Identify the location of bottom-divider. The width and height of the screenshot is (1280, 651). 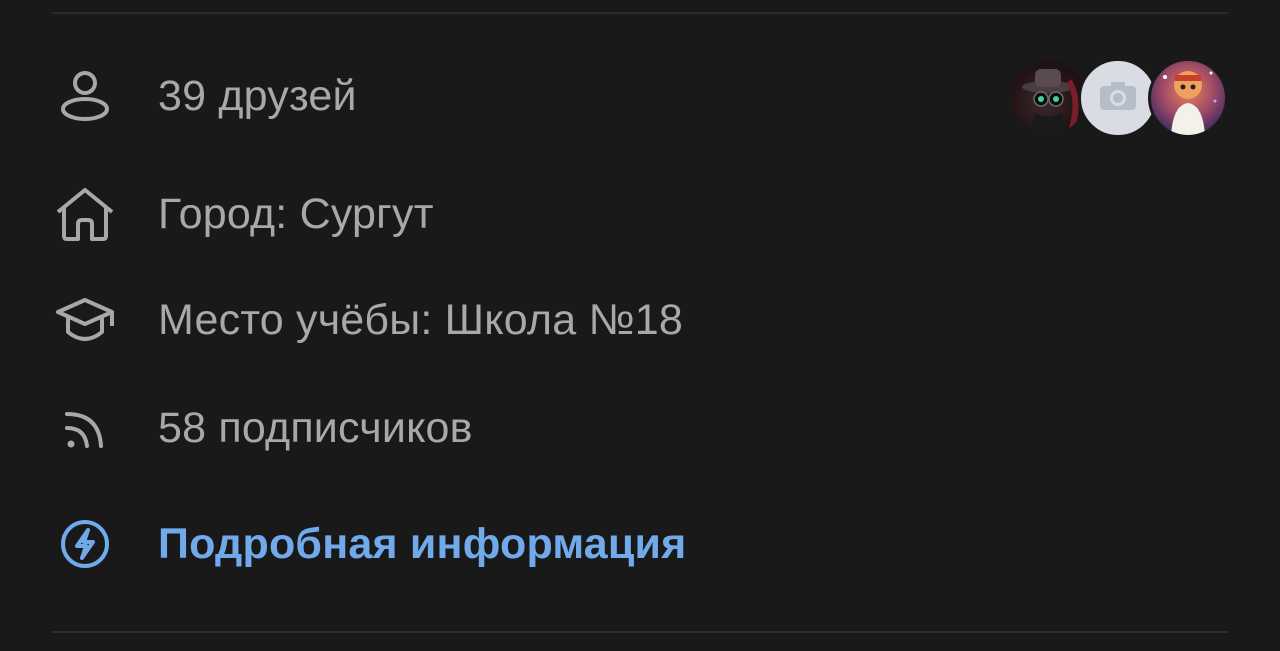
(640, 632).